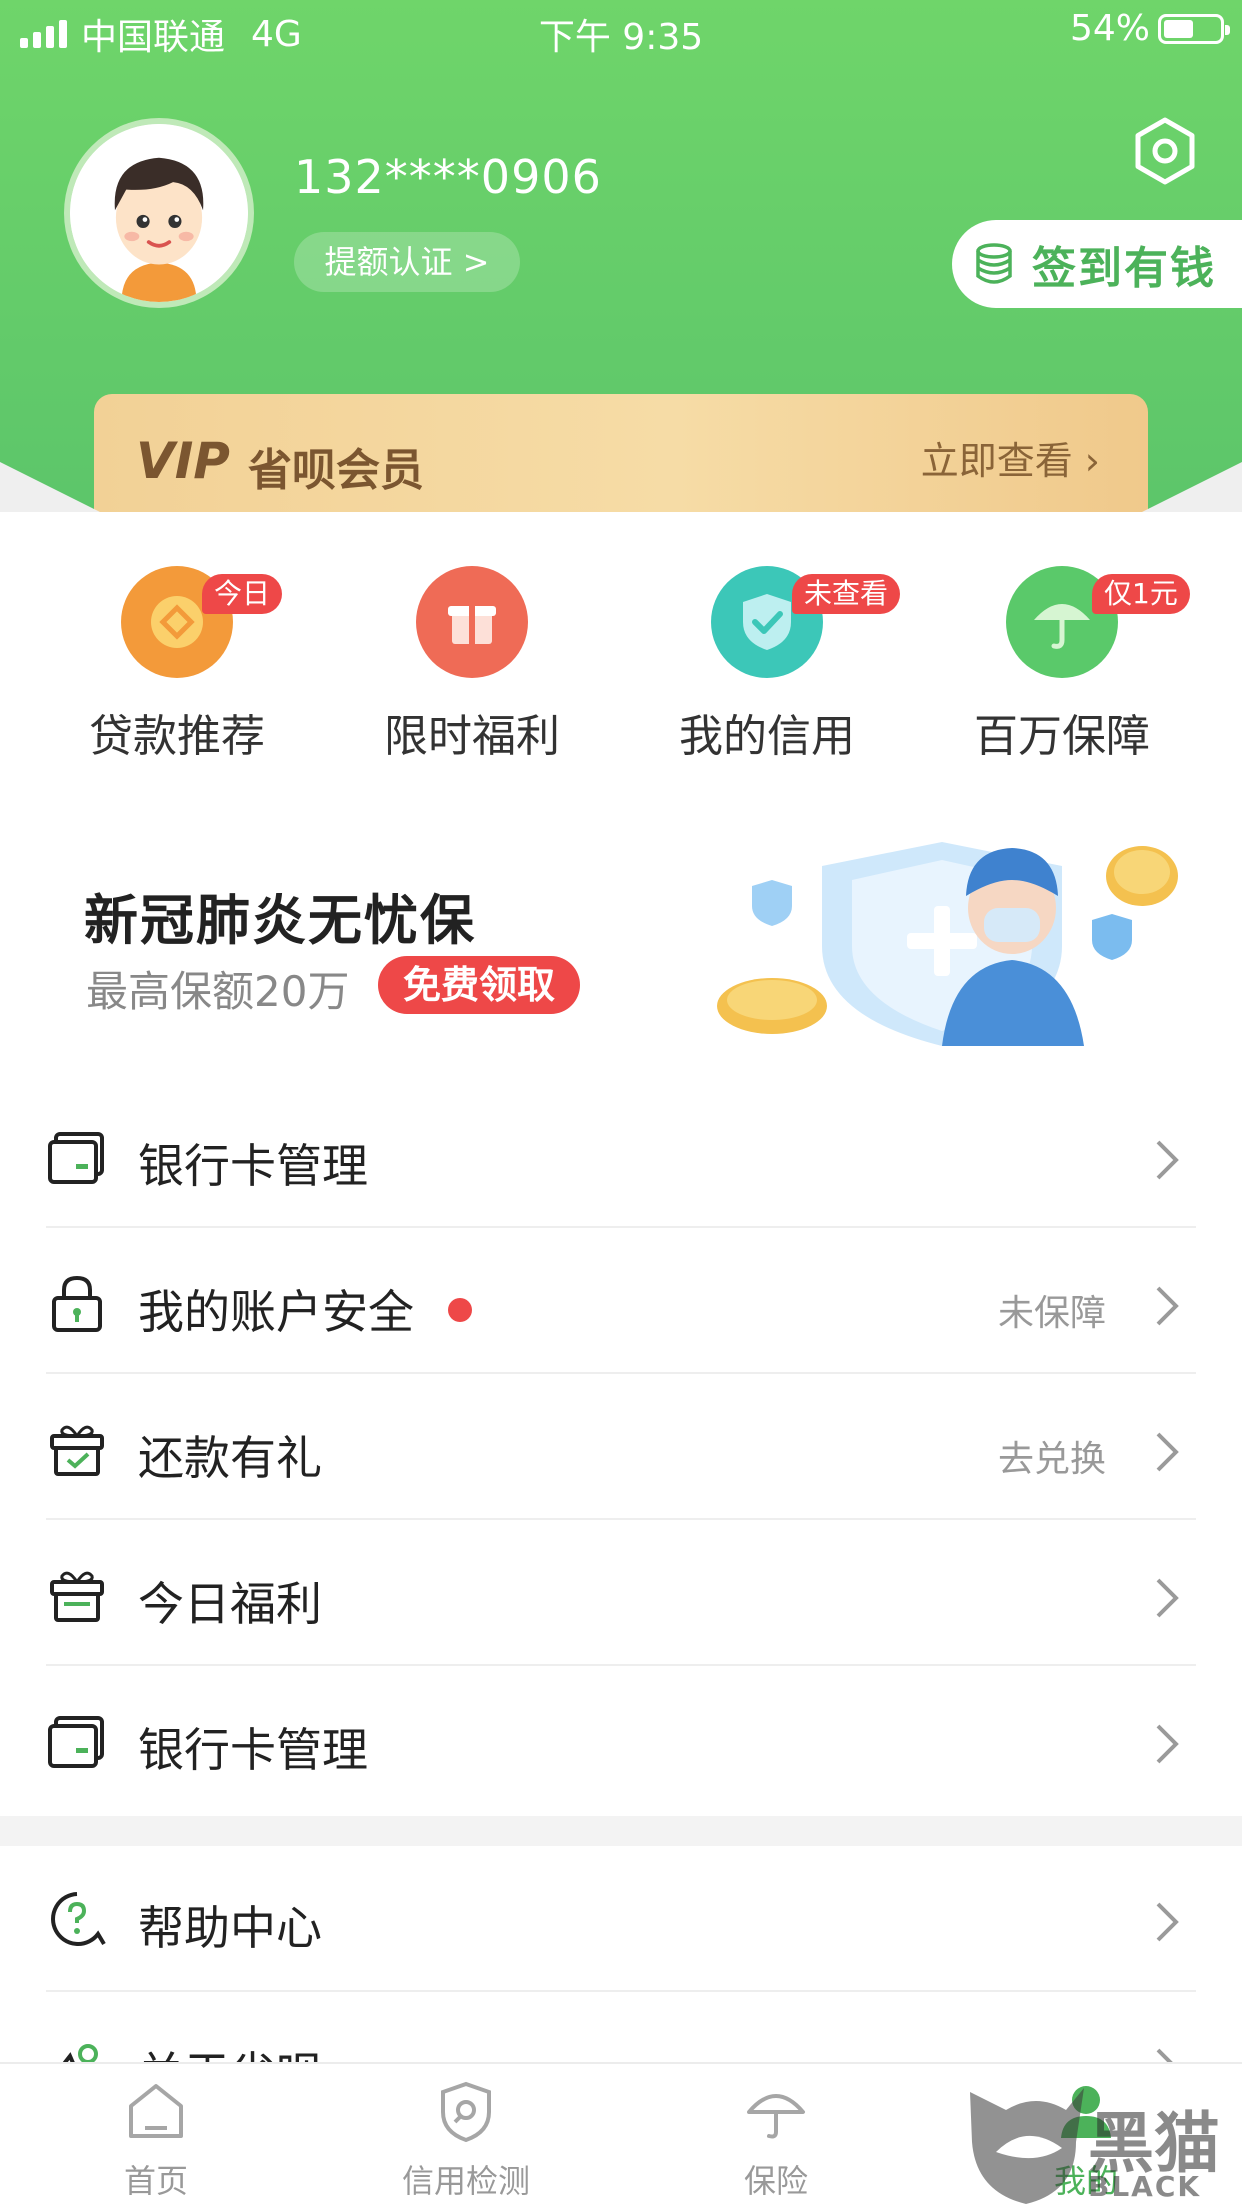 The width and height of the screenshot is (1242, 2208). What do you see at coordinates (218, 991) in the screenshot?
I see `banner-subtitle: 最高保额20万` at bounding box center [218, 991].